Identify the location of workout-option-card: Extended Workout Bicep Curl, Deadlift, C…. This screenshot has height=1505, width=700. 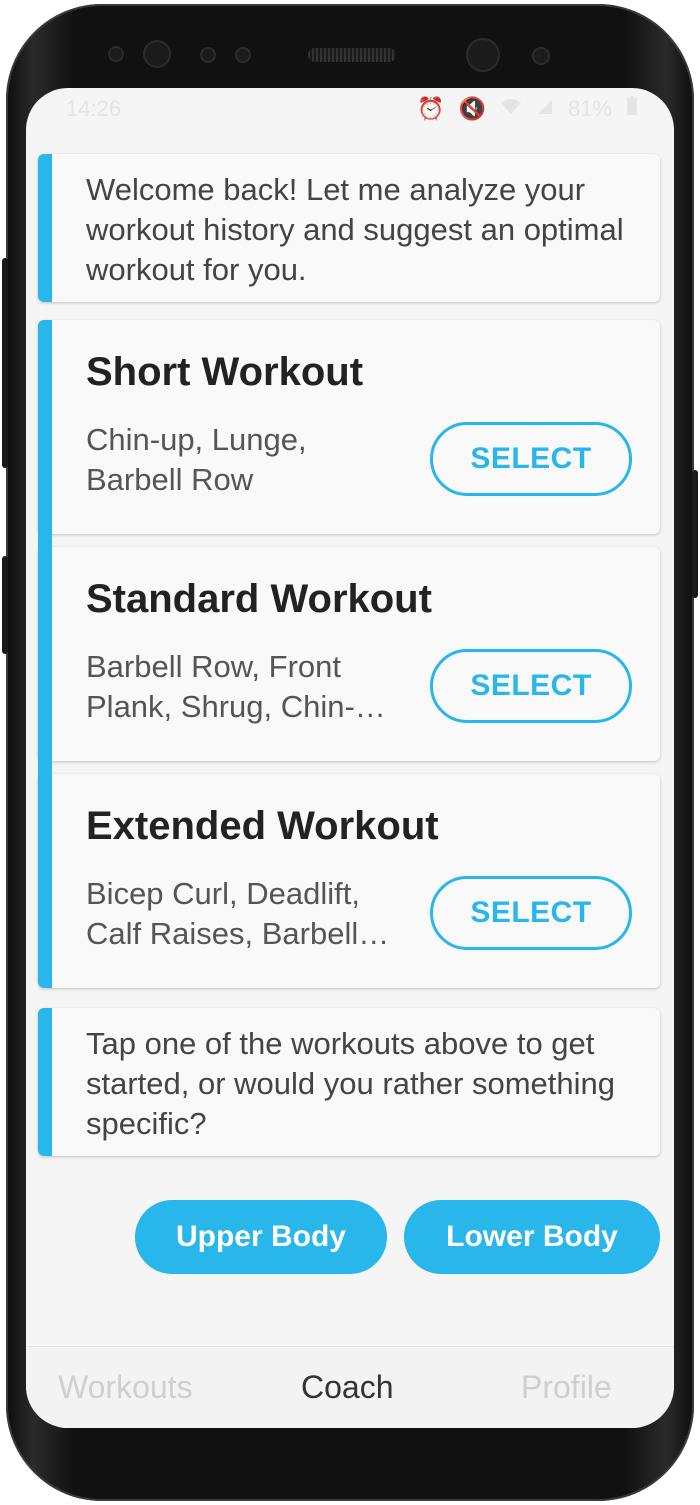
(349, 881).